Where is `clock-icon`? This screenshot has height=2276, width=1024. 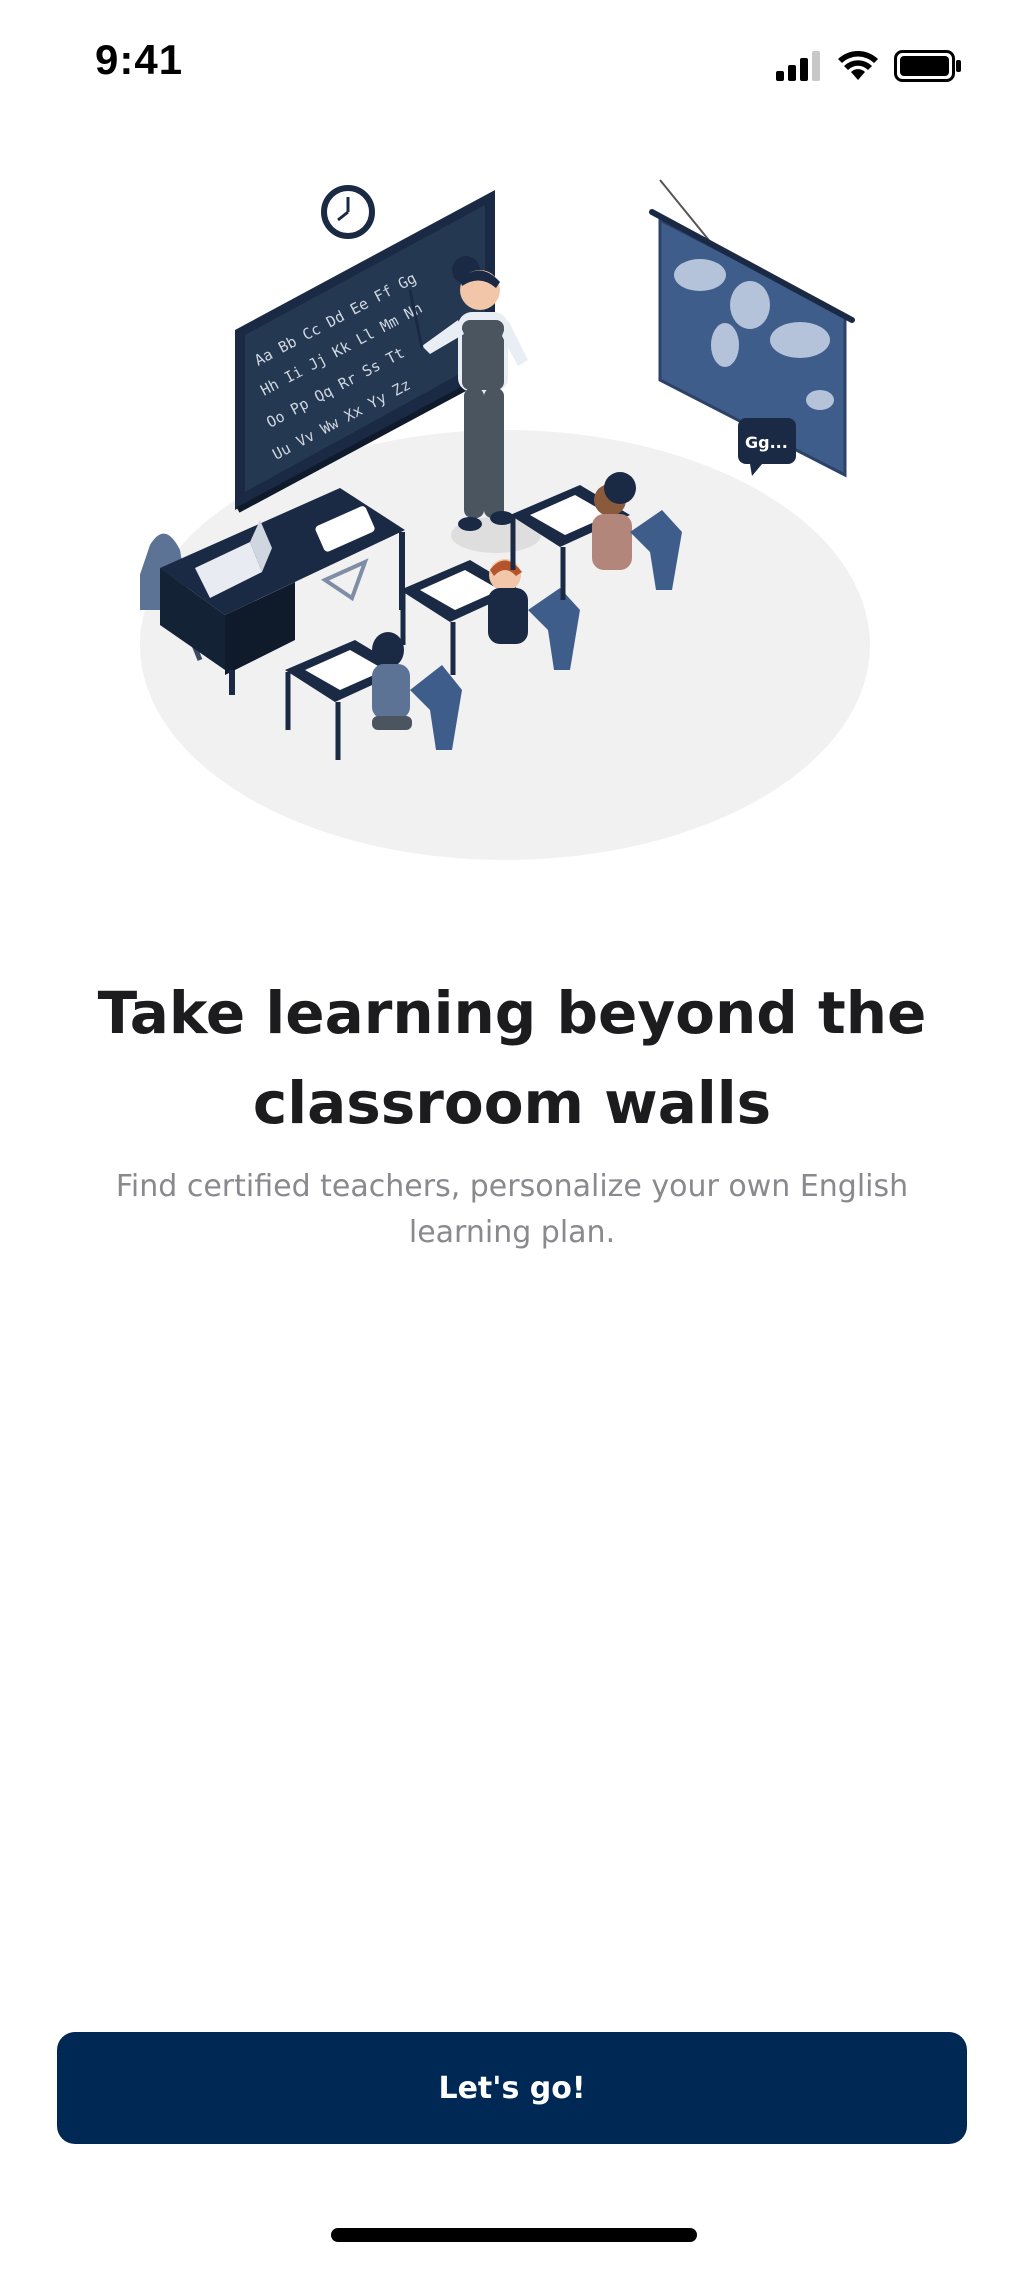
clock-icon is located at coordinates (348, 212).